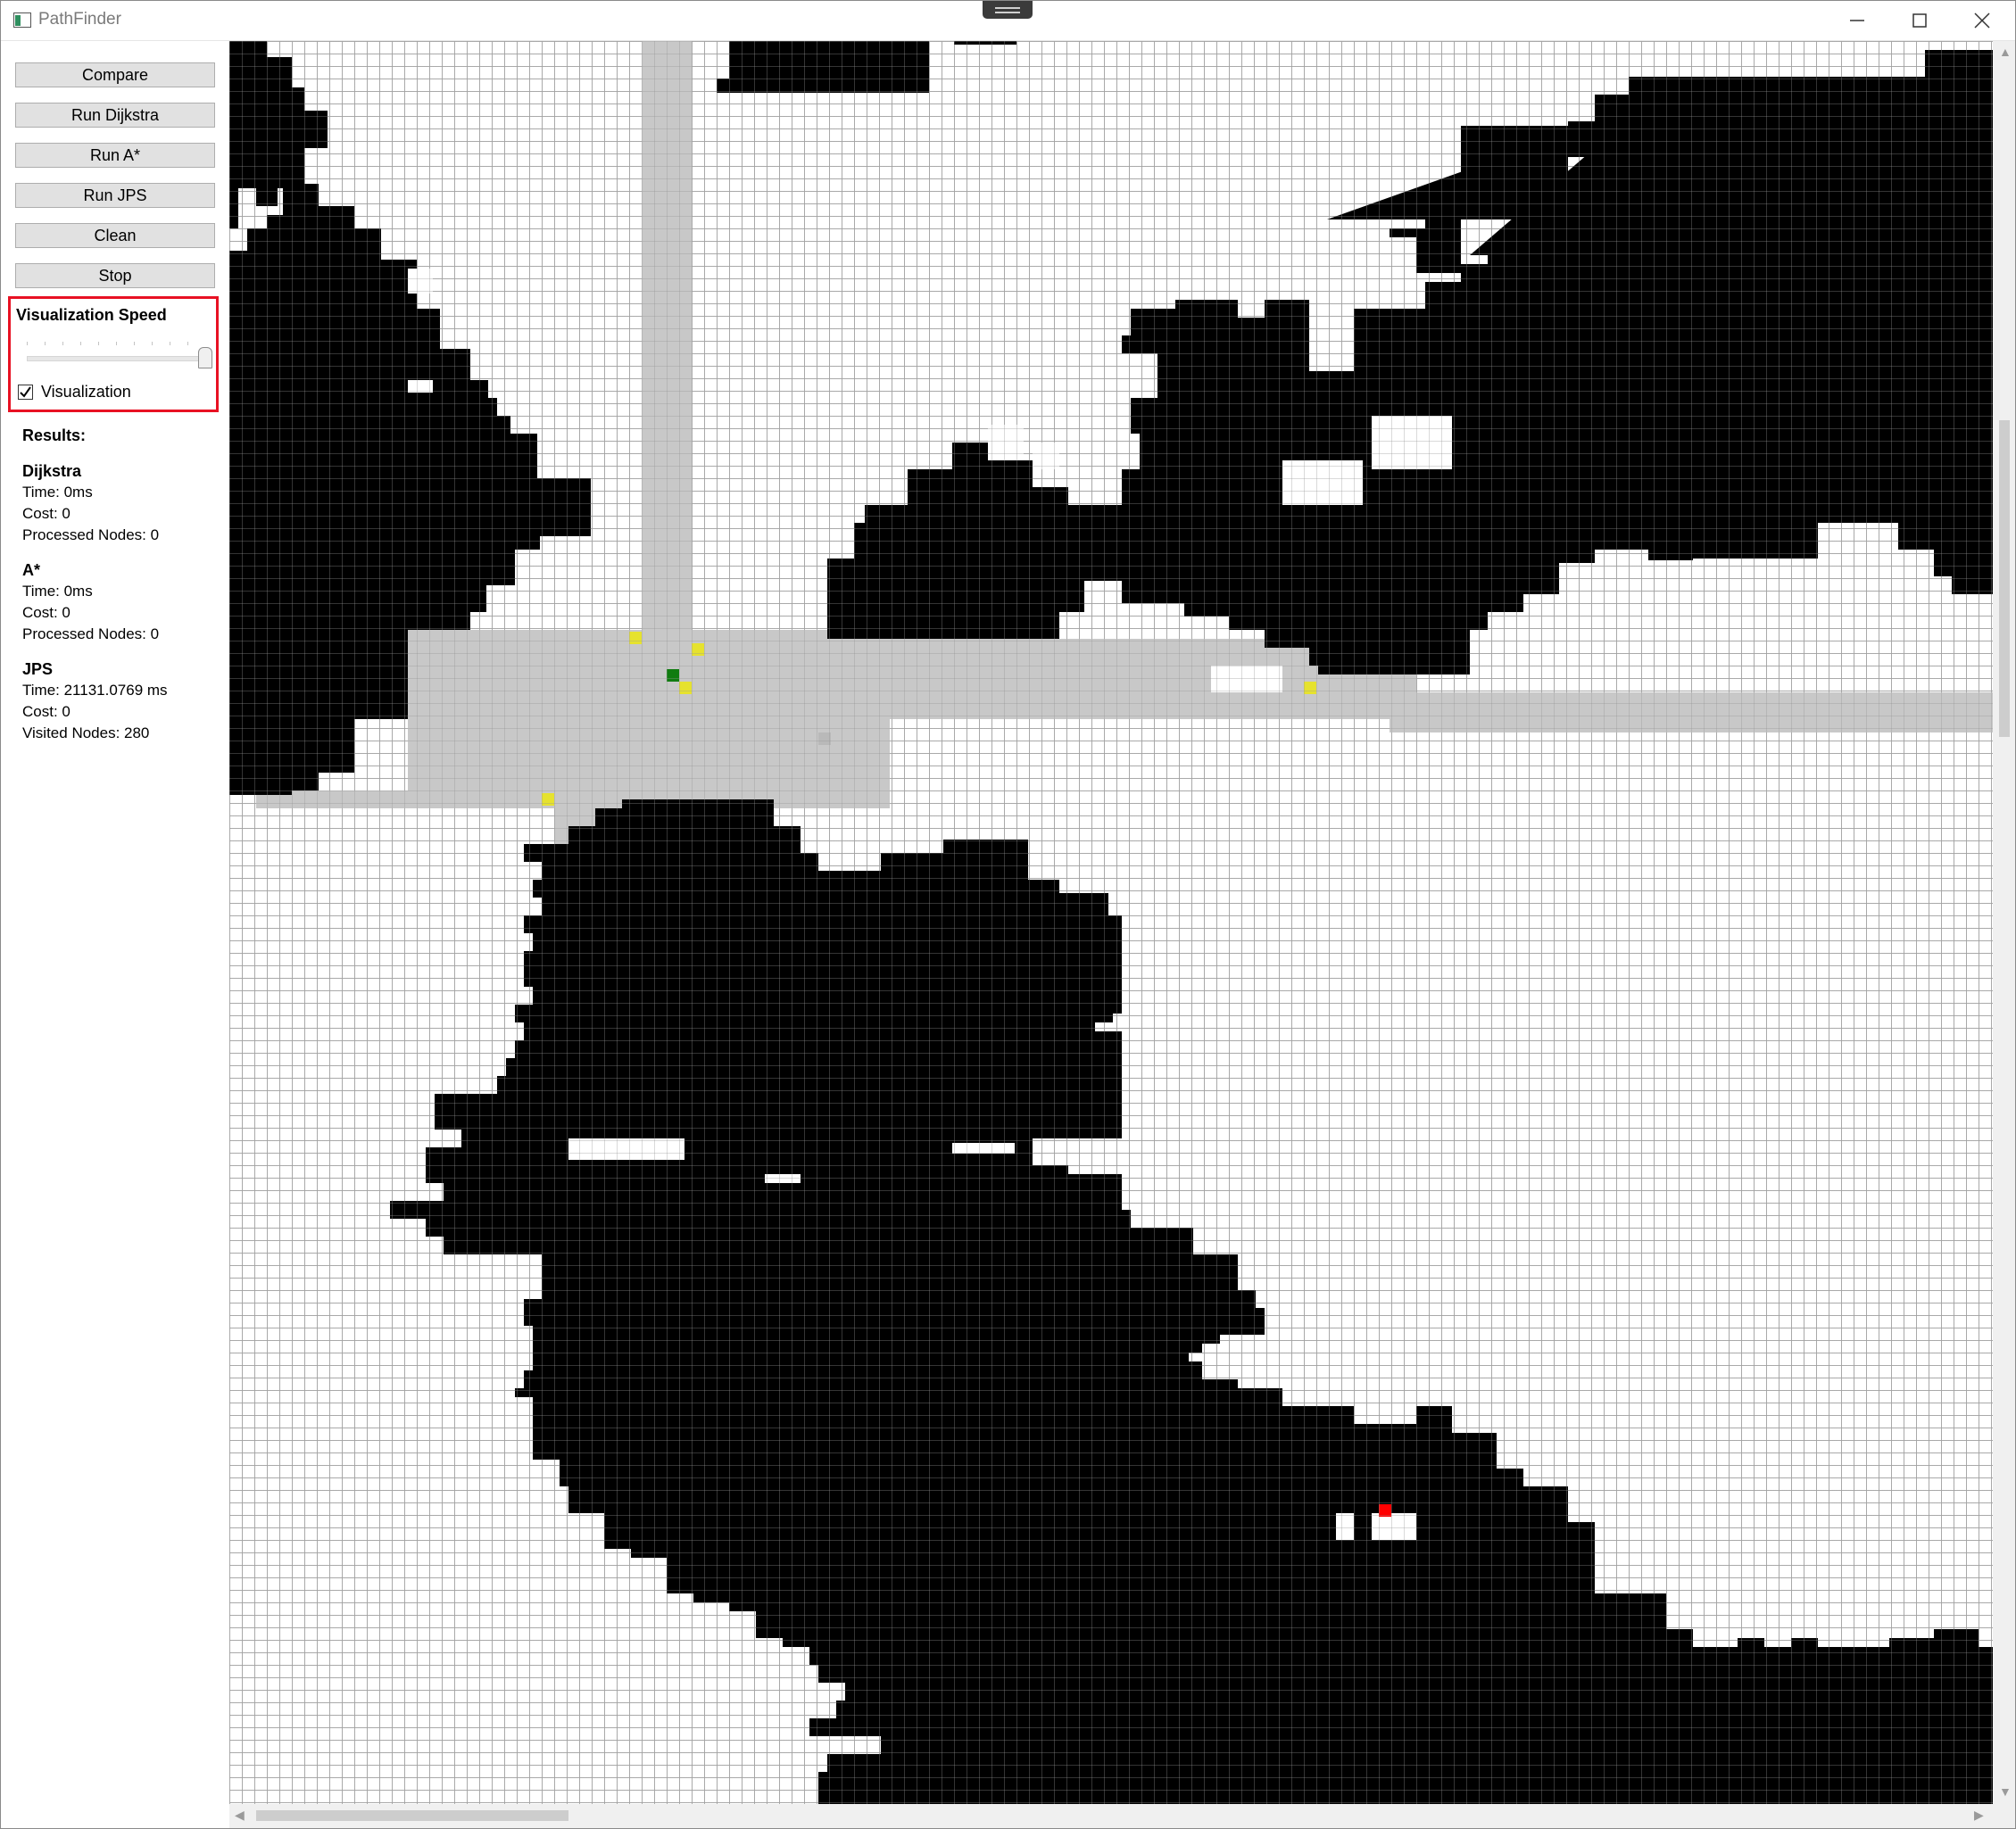  Describe the element at coordinates (79, 19) in the screenshot. I see `window-title: PathFinder` at that location.